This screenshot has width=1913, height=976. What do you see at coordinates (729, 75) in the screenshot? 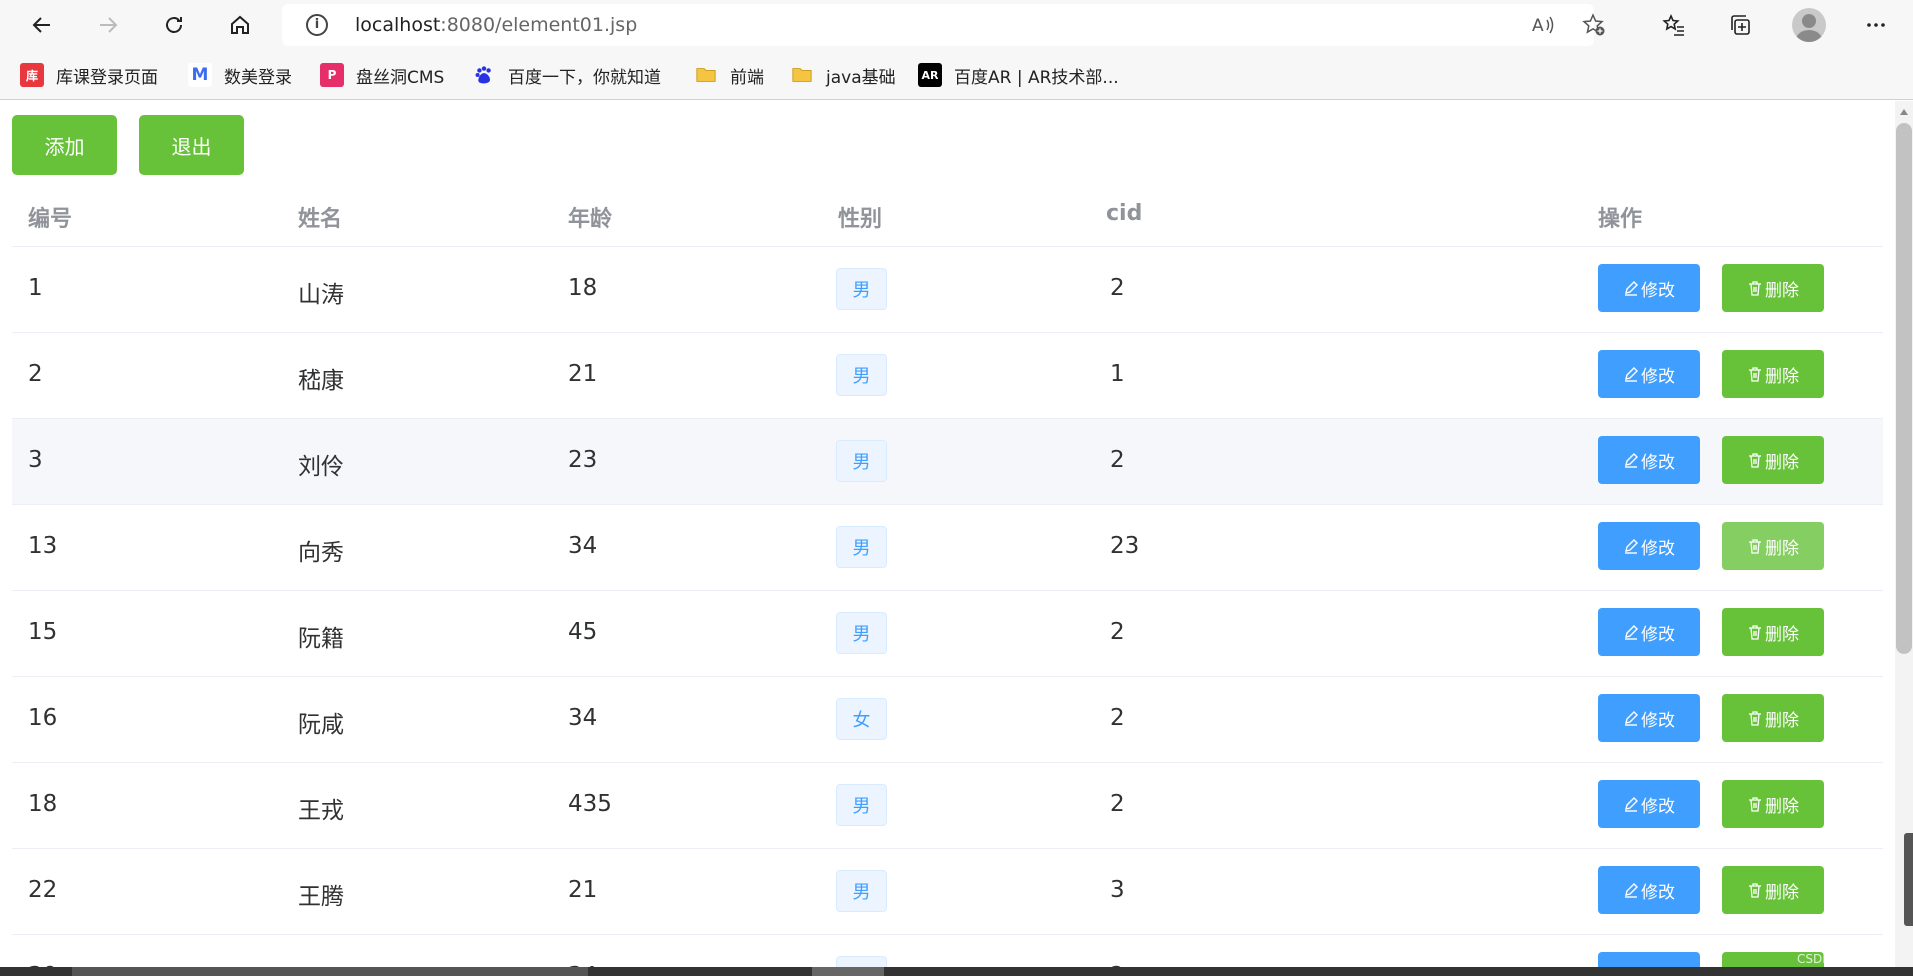
I see `bookmark-folder: 前端` at bounding box center [729, 75].